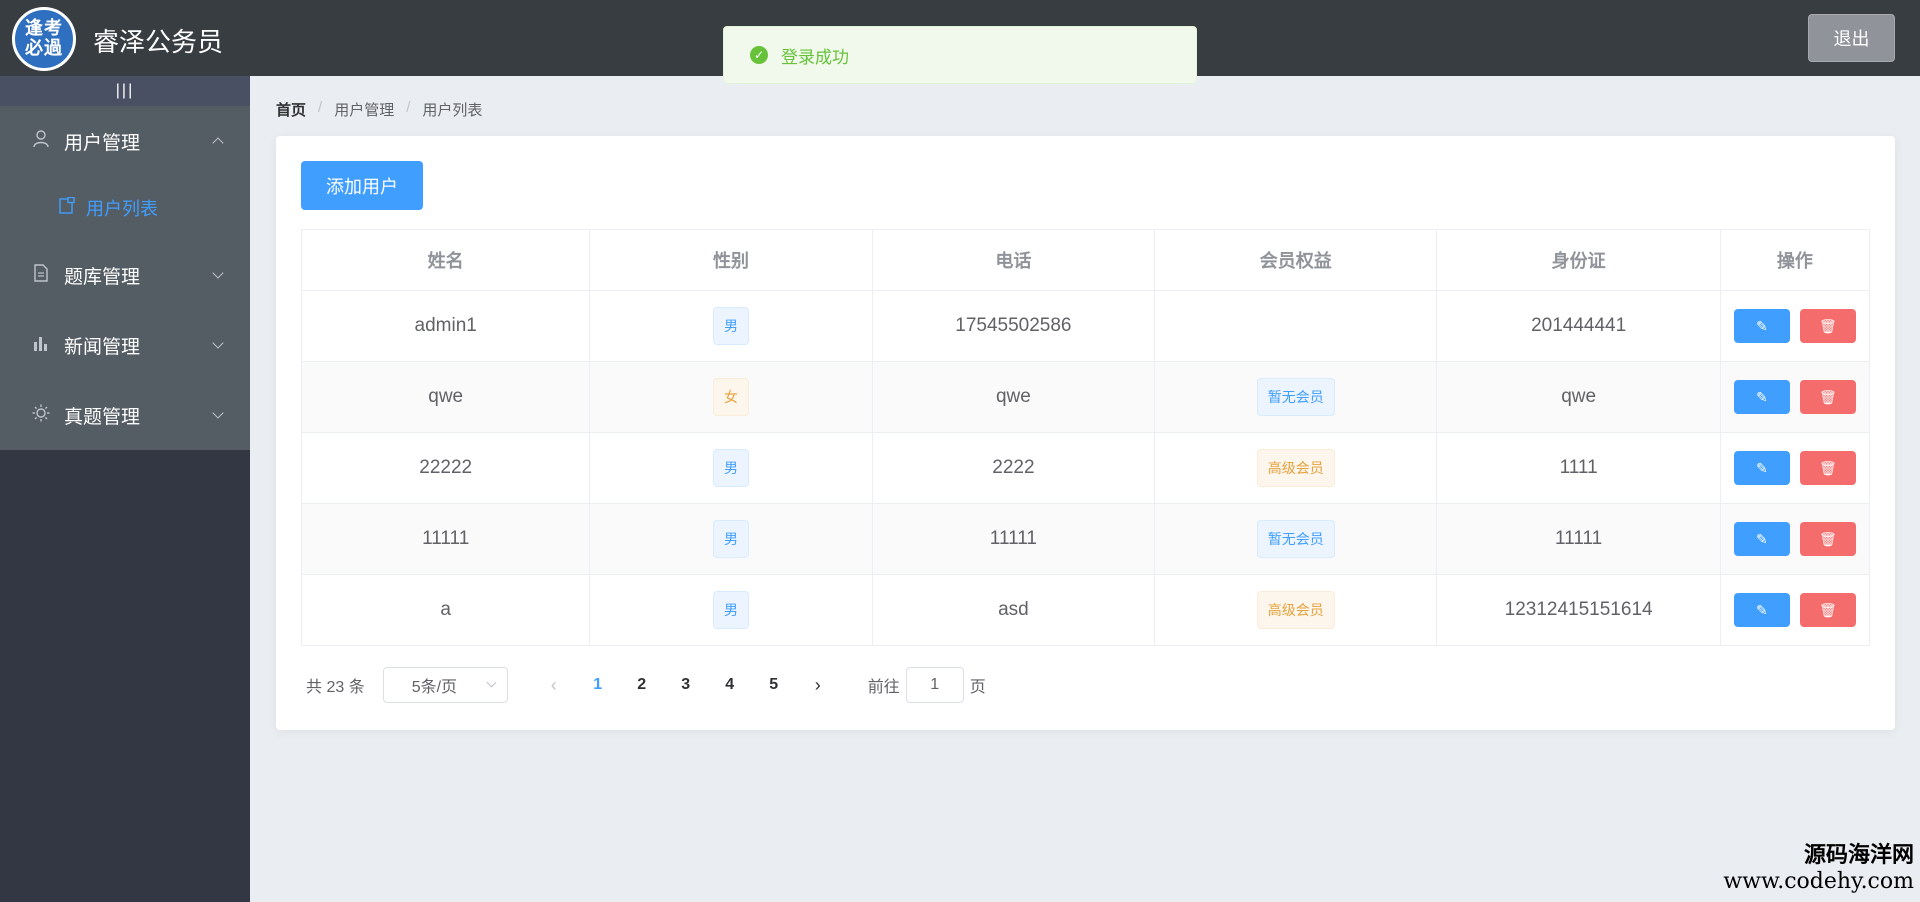  I want to click on cell-id-card: 12312415151614, so click(1578, 610).